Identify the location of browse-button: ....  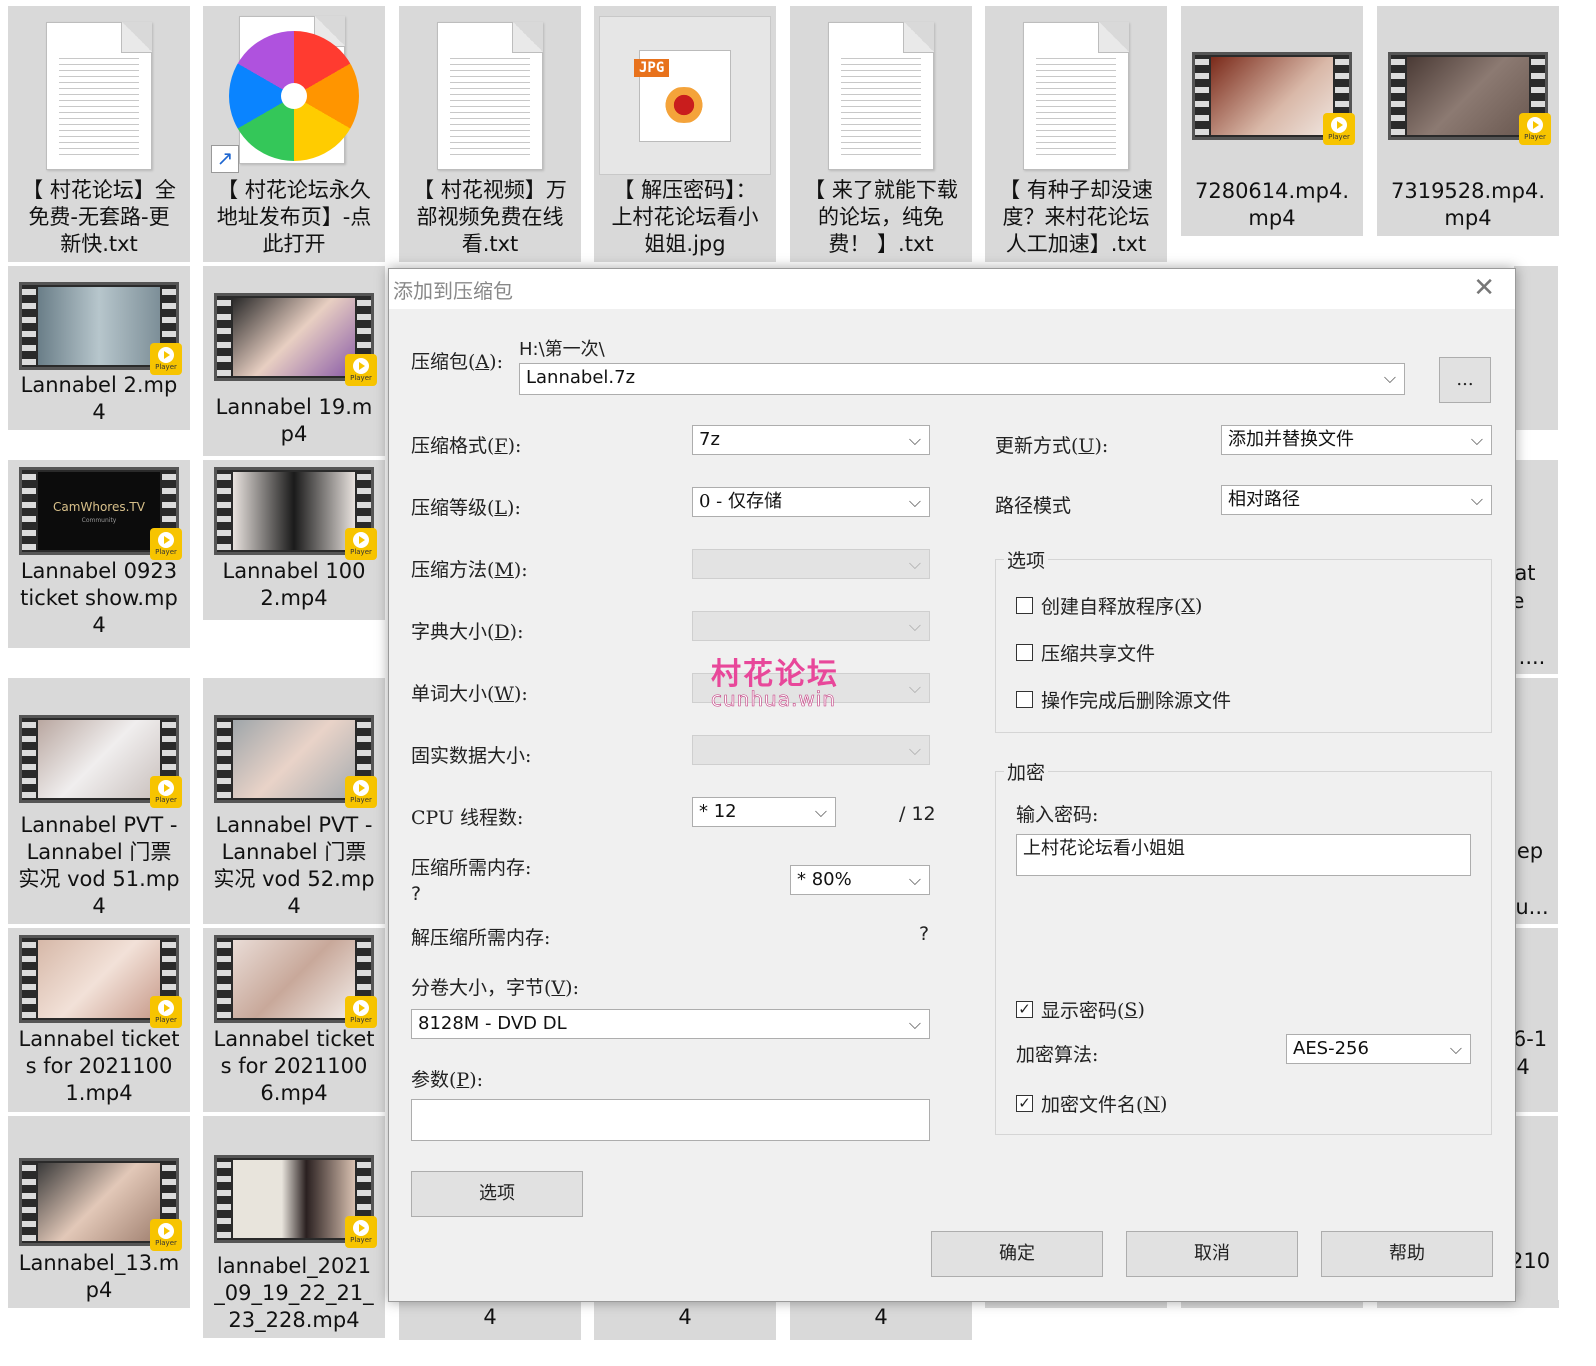
(1465, 380).